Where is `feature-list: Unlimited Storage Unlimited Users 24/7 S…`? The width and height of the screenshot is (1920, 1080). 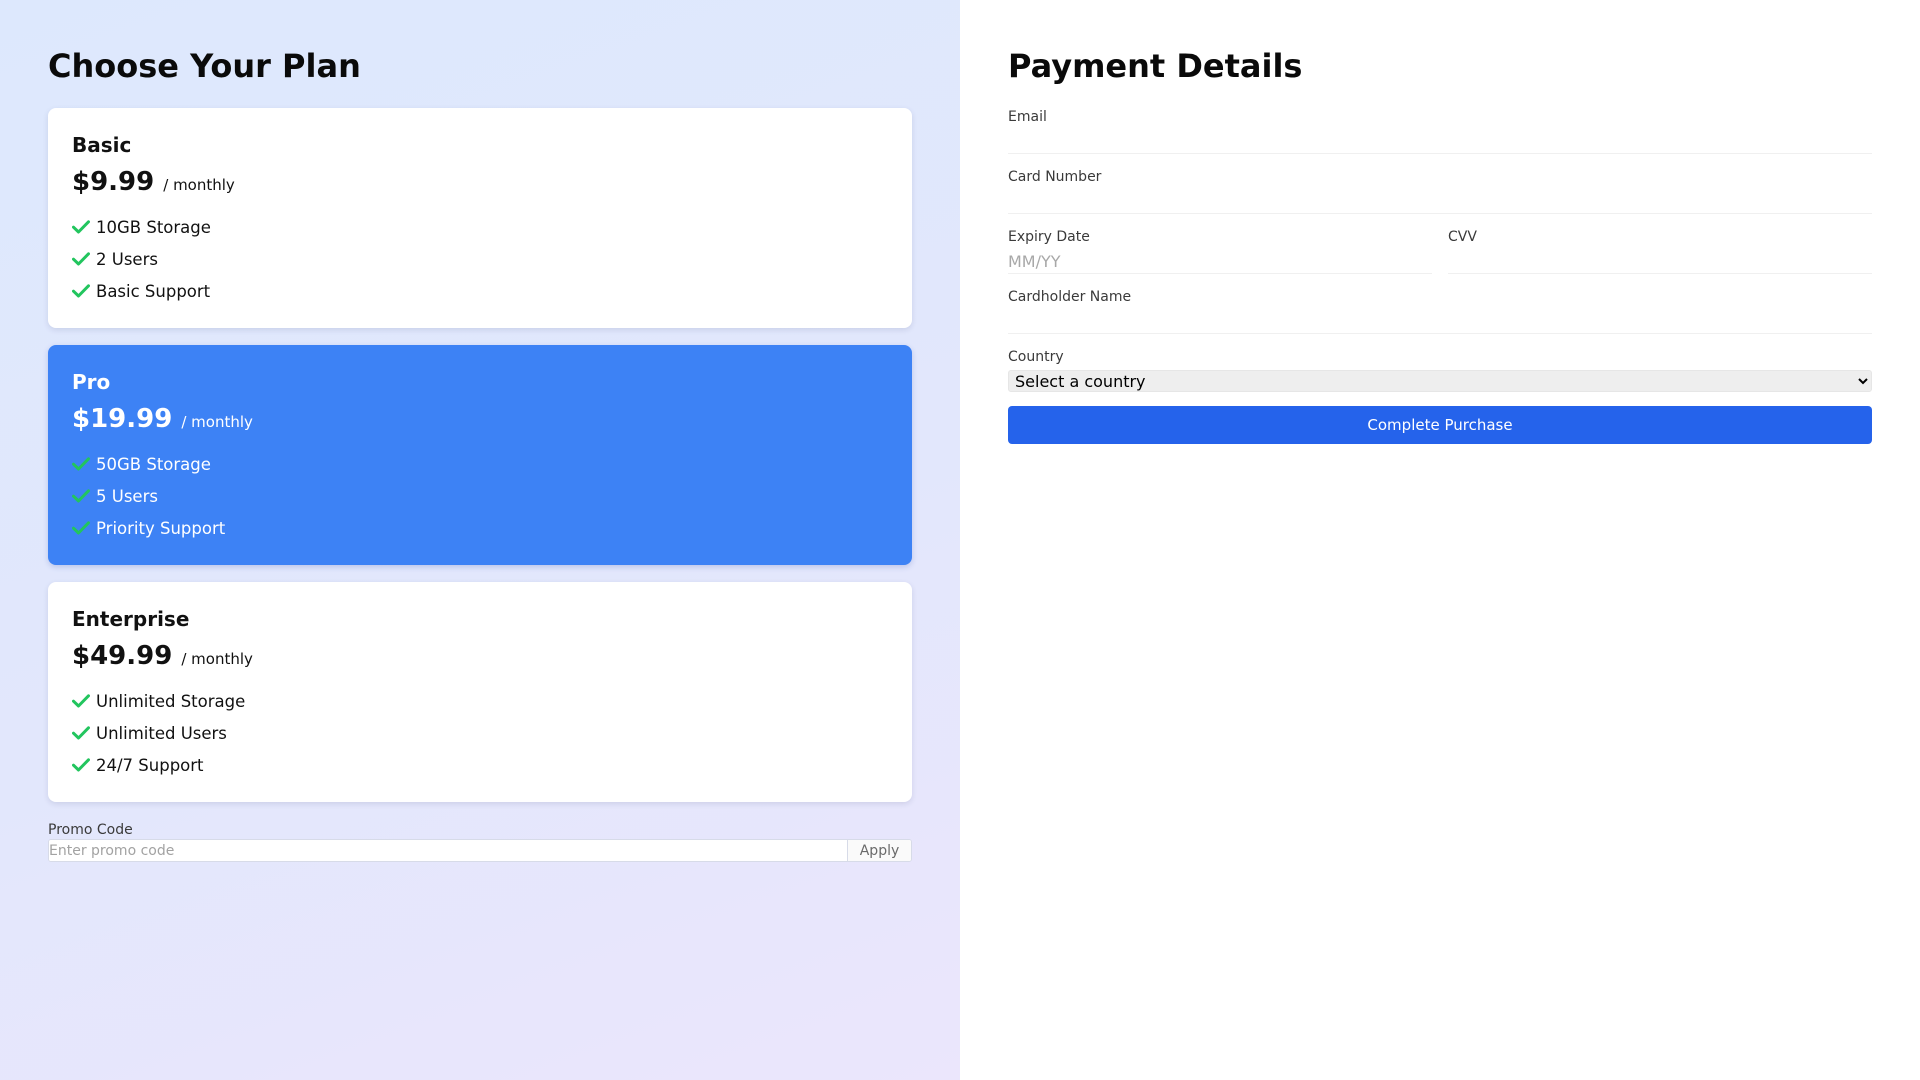 feature-list: Unlimited Storage Unlimited Users 24/7 S… is located at coordinates (480, 733).